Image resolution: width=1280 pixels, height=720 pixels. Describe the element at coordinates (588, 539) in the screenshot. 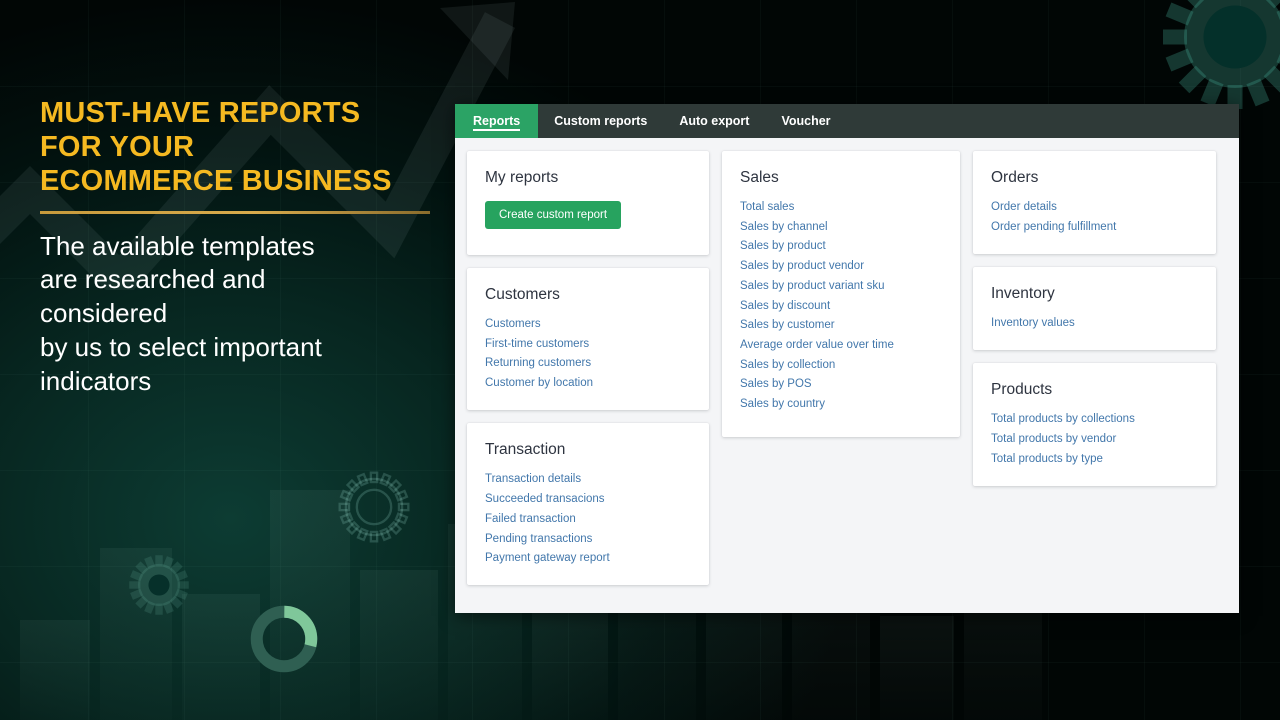

I see `link-pending-transactions: Pending transactions` at that location.